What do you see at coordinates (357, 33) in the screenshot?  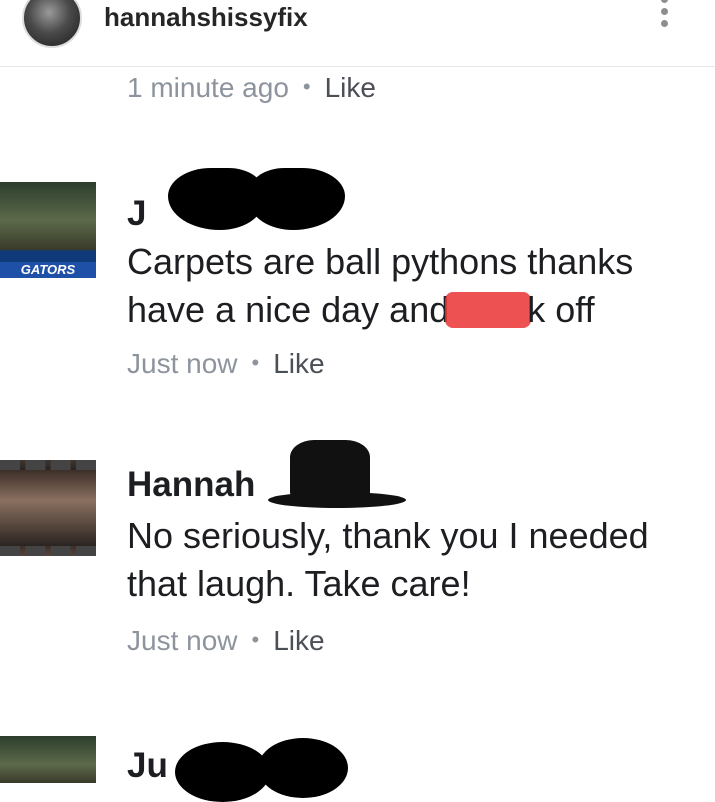 I see `post-header: hannahshissyfix` at bounding box center [357, 33].